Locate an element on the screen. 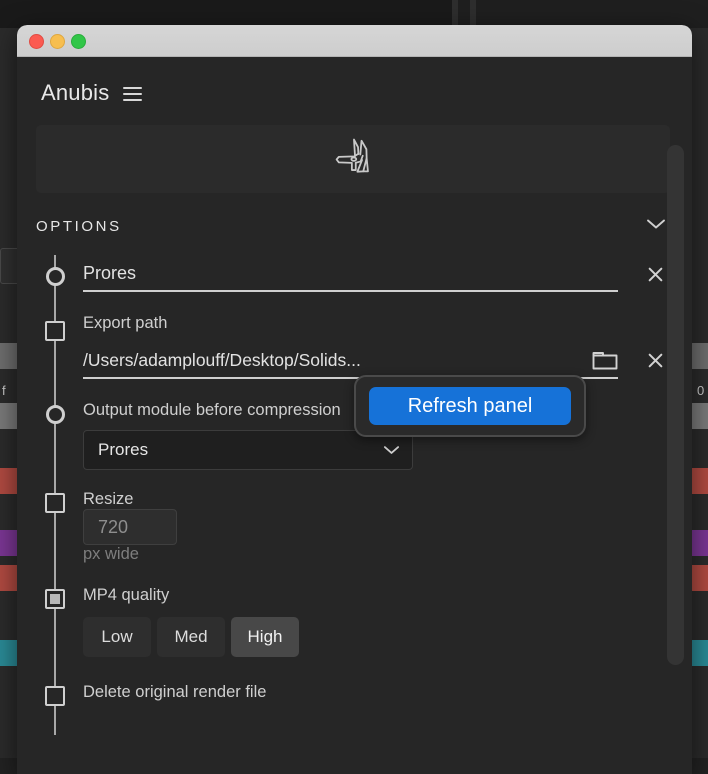  window-minimize-button is located at coordinates (57, 41).